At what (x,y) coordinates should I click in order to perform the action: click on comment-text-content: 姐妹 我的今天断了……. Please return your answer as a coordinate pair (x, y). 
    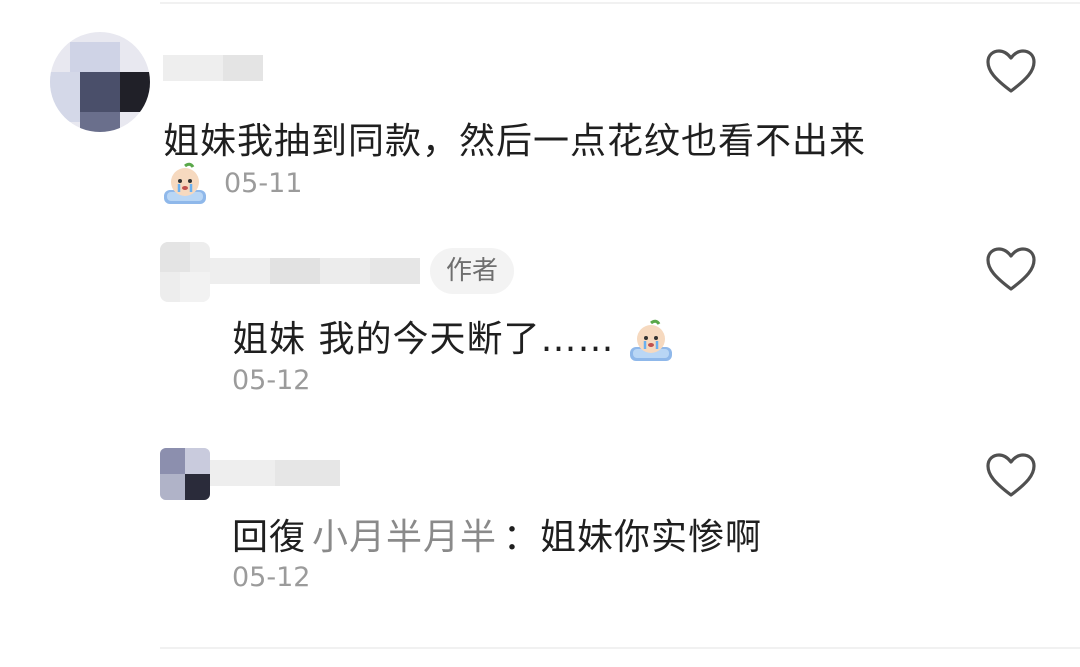
    Looking at the image, I should click on (423, 339).